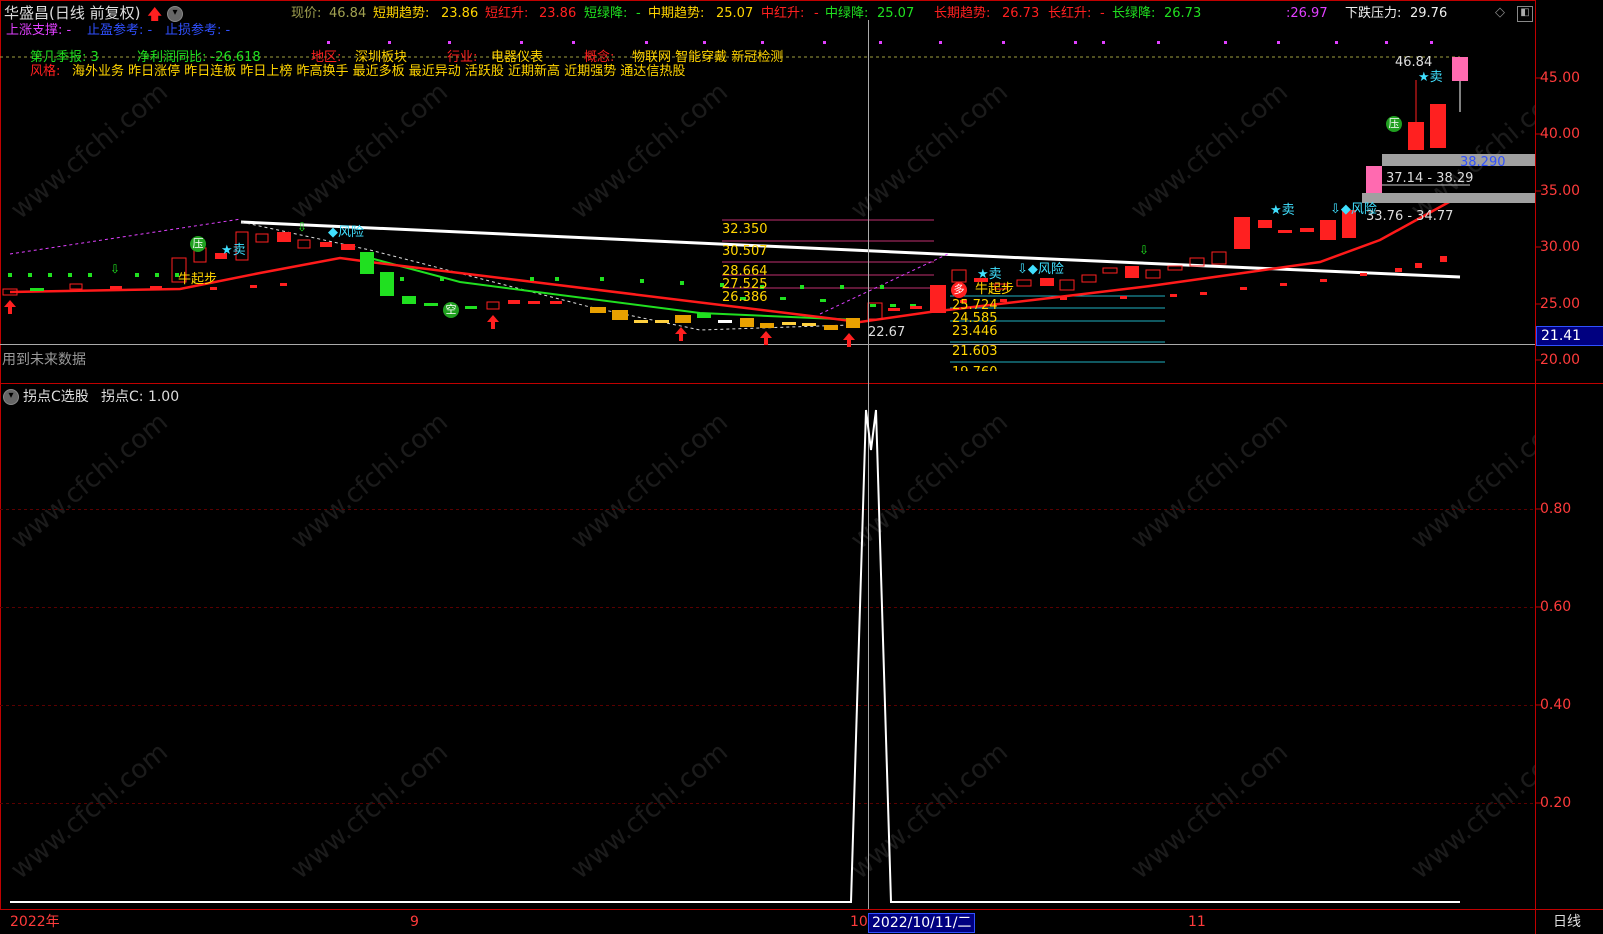  I want to click on y-tick-label: 20.00, so click(1560, 360).